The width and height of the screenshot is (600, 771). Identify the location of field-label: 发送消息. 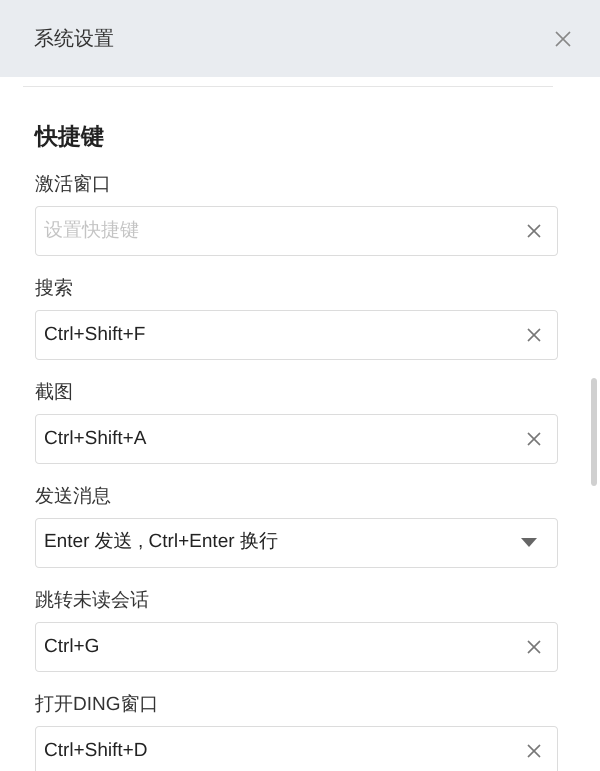
(73, 497).